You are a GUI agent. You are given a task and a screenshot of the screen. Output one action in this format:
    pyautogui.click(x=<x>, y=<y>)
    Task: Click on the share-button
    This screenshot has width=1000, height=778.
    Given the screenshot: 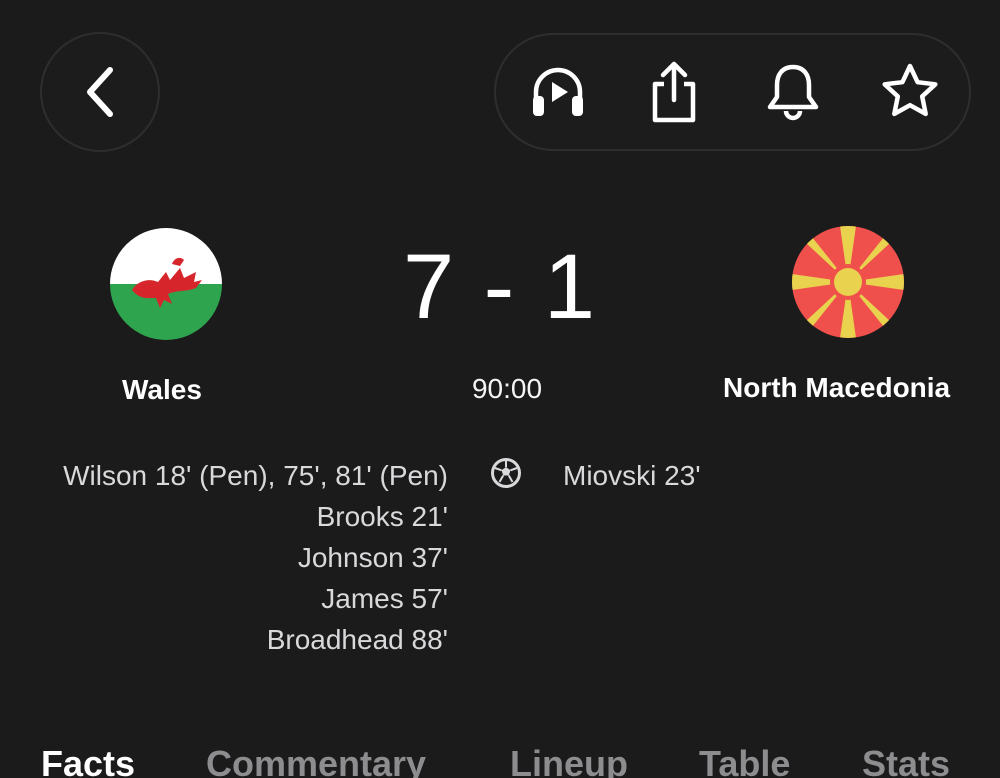 What is the action you would take?
    pyautogui.click(x=674, y=92)
    